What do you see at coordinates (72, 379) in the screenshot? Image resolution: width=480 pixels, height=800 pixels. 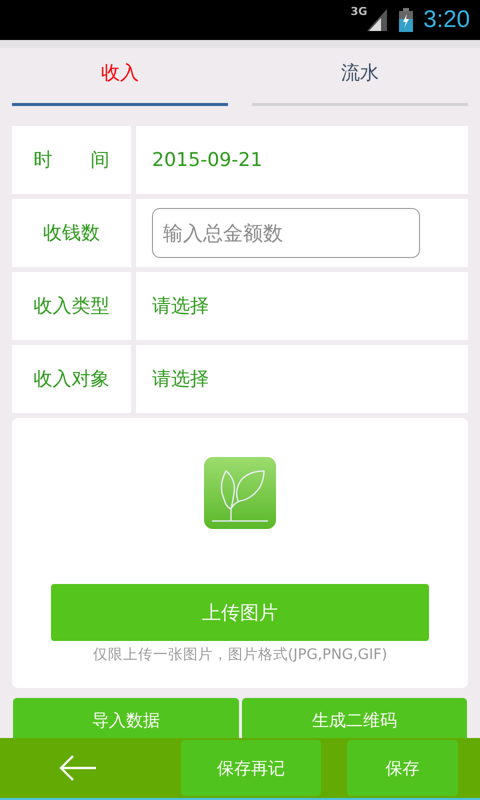 I see `field-label: 收入对象` at bounding box center [72, 379].